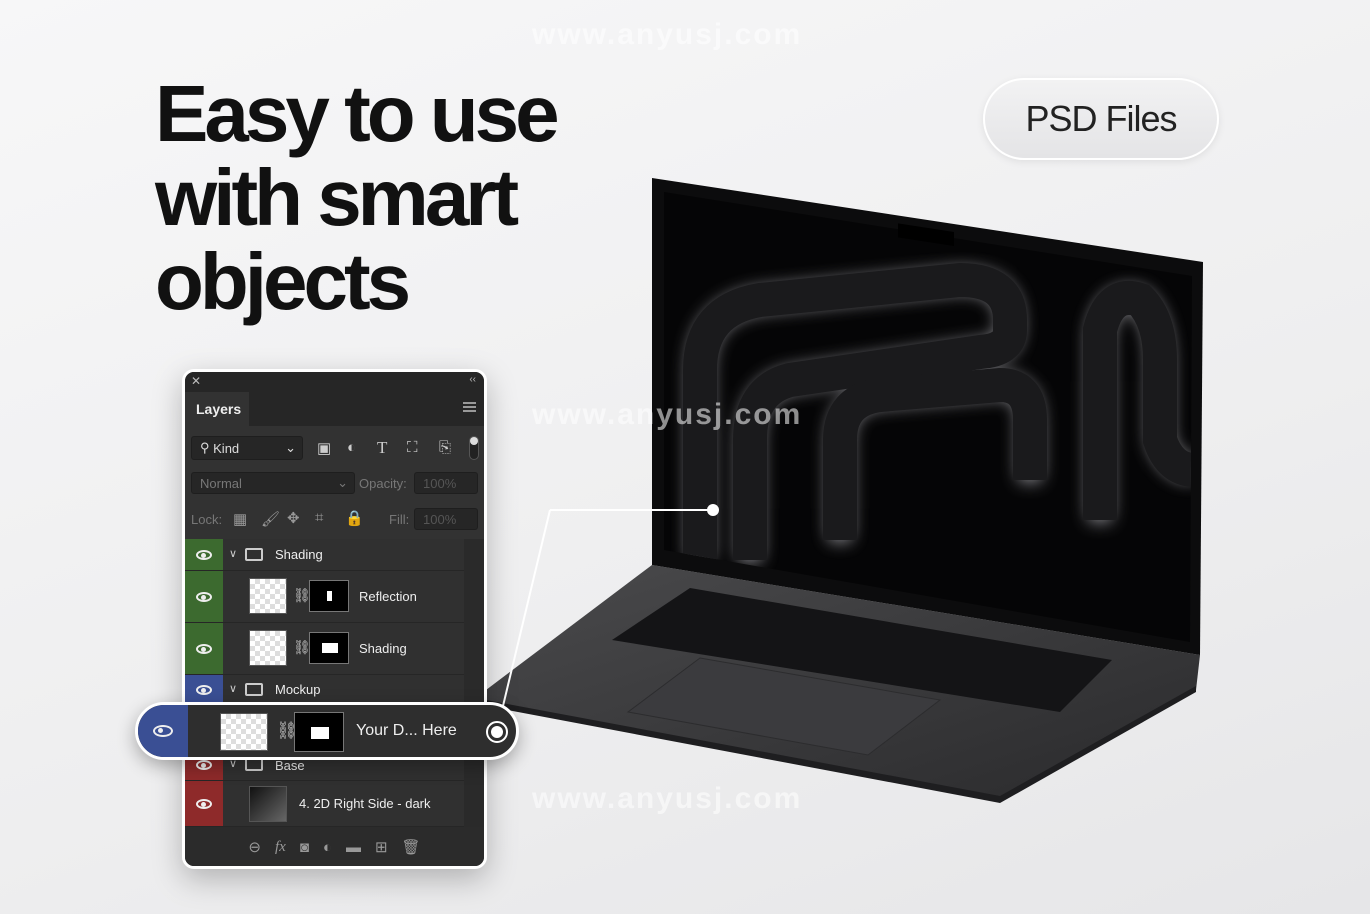 The image size is (1370, 914). What do you see at coordinates (207, 519) in the screenshot?
I see `lock-label: Lock:` at bounding box center [207, 519].